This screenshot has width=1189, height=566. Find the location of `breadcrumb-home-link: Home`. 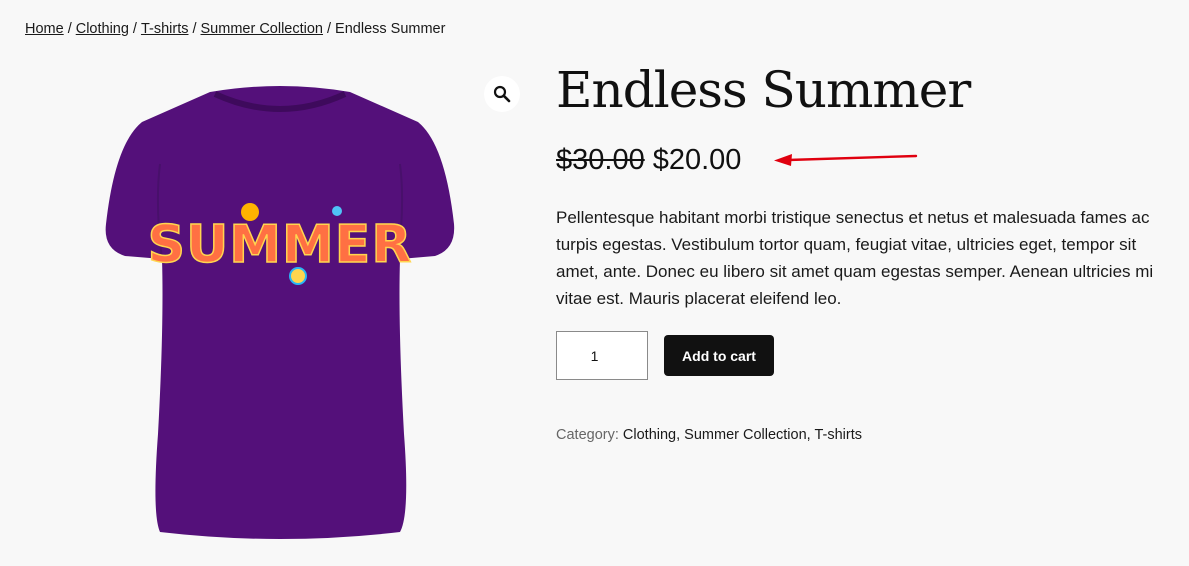

breadcrumb-home-link: Home is located at coordinates (44, 29).